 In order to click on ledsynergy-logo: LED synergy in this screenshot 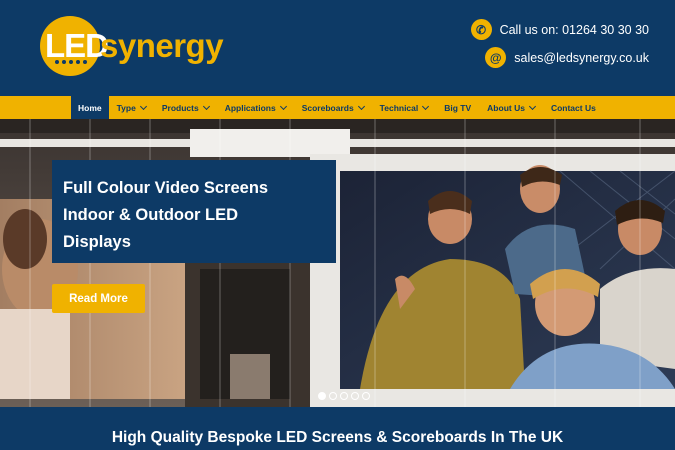, I will do `click(140, 47)`.